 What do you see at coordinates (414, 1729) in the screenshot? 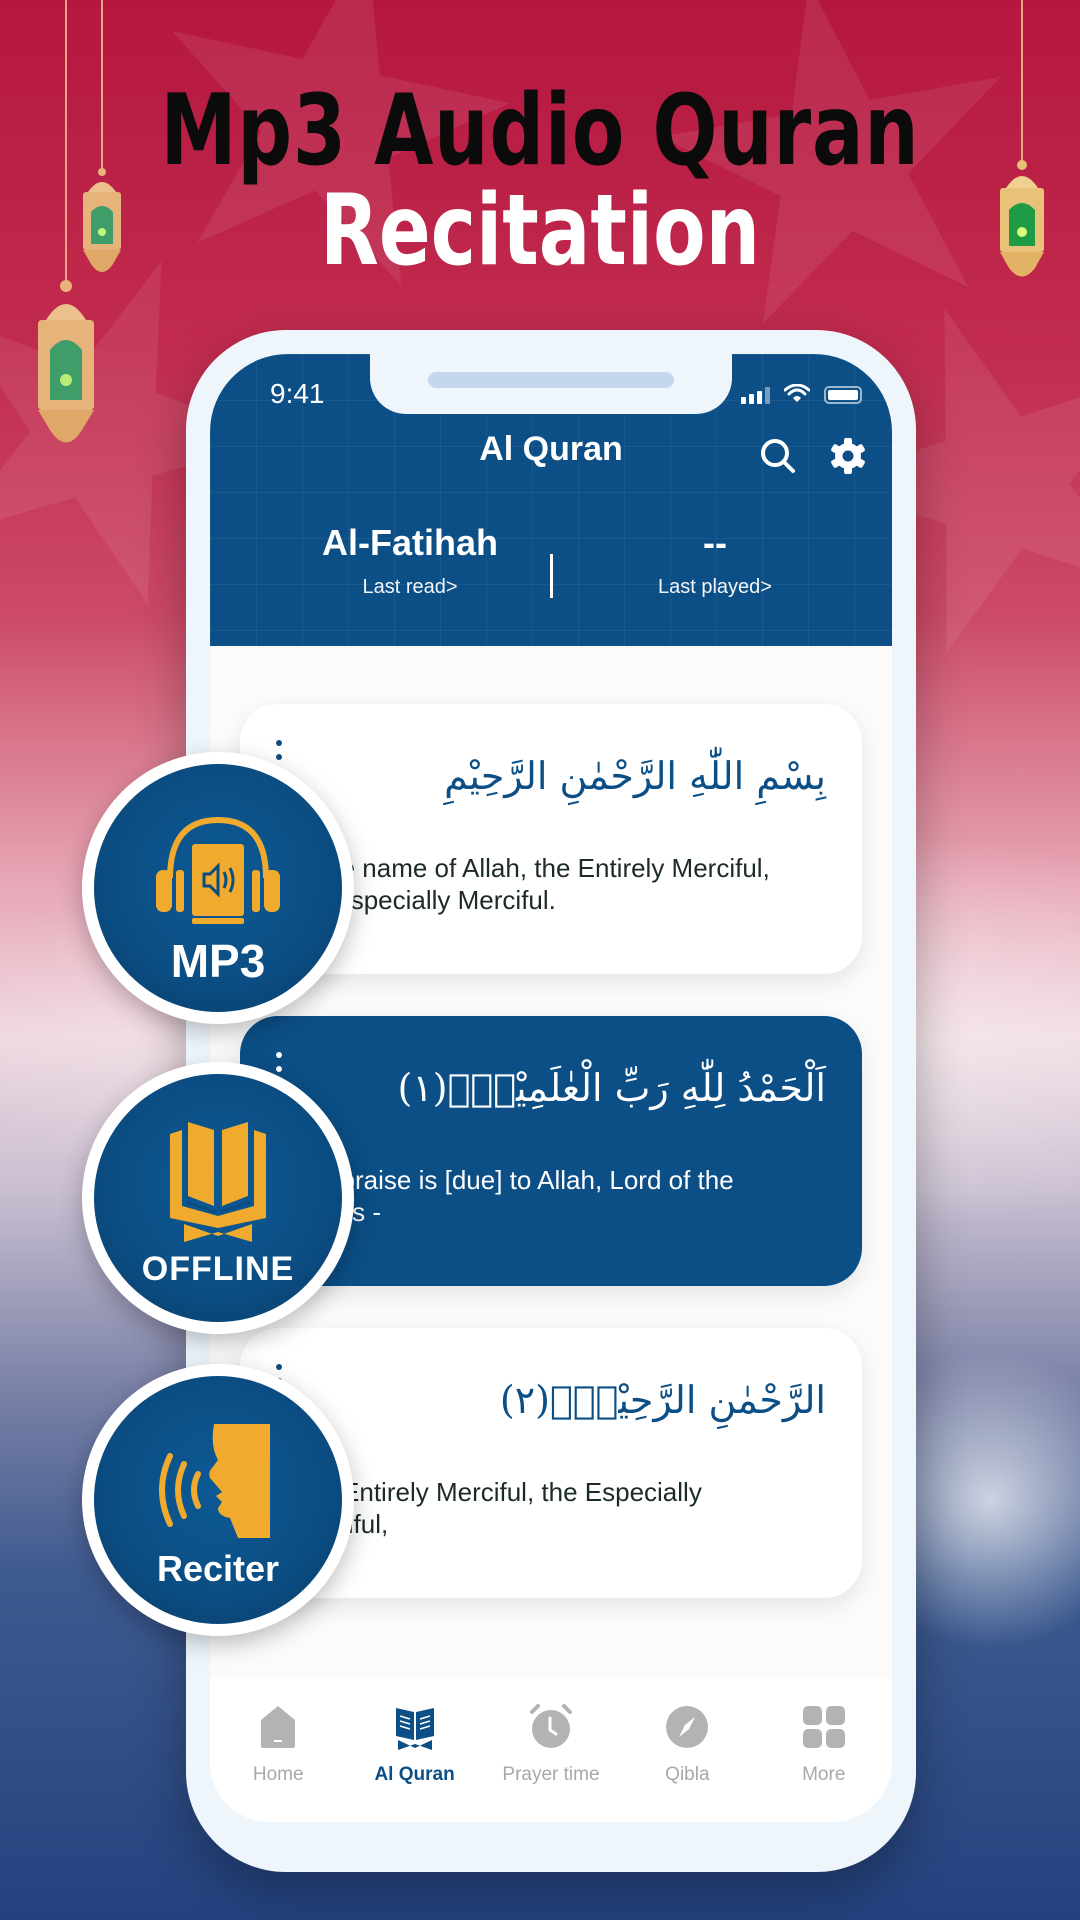
I see `quran-book-icon` at bounding box center [414, 1729].